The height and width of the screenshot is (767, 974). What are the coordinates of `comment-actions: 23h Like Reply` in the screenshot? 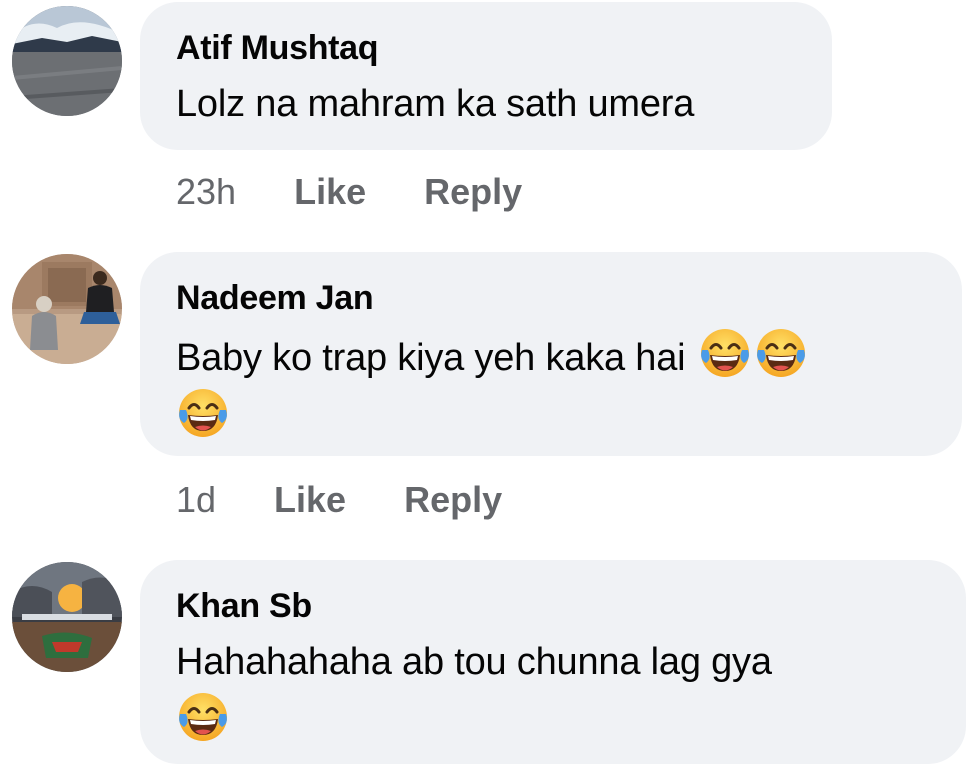 It's located at (378, 192).